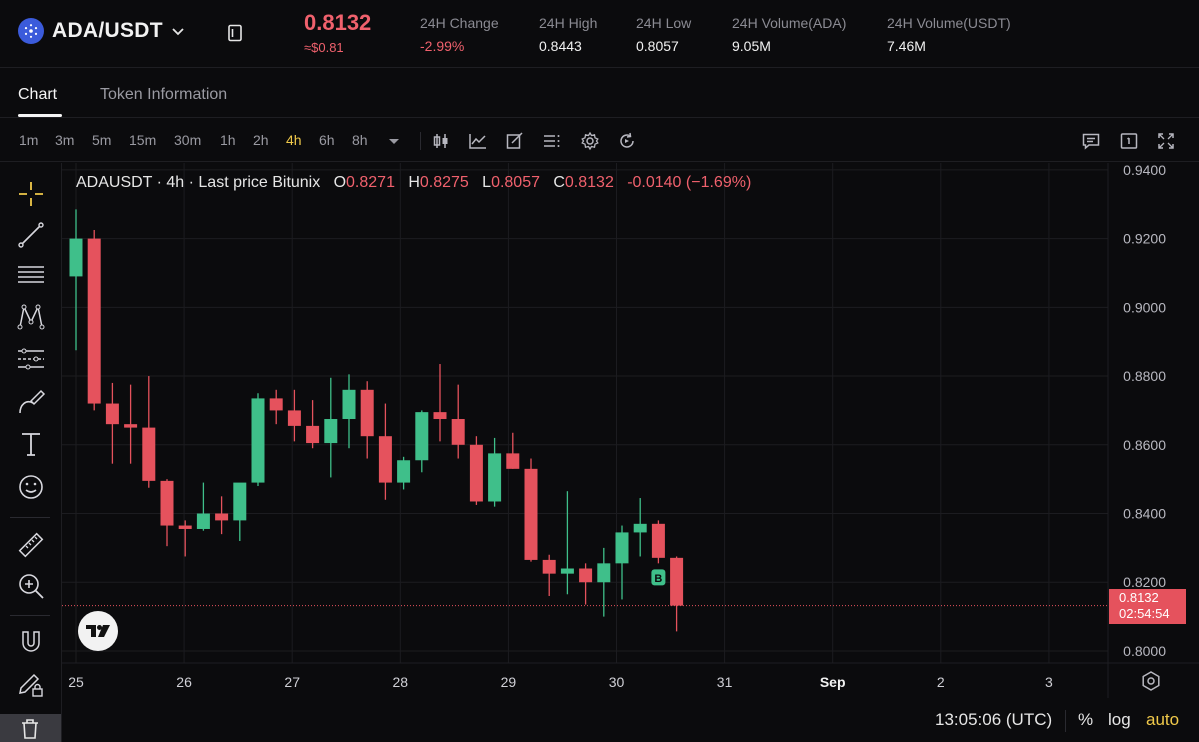 The width and height of the screenshot is (1199, 742). Describe the element at coordinates (31, 359) in the screenshot. I see `prediction-icon` at that location.